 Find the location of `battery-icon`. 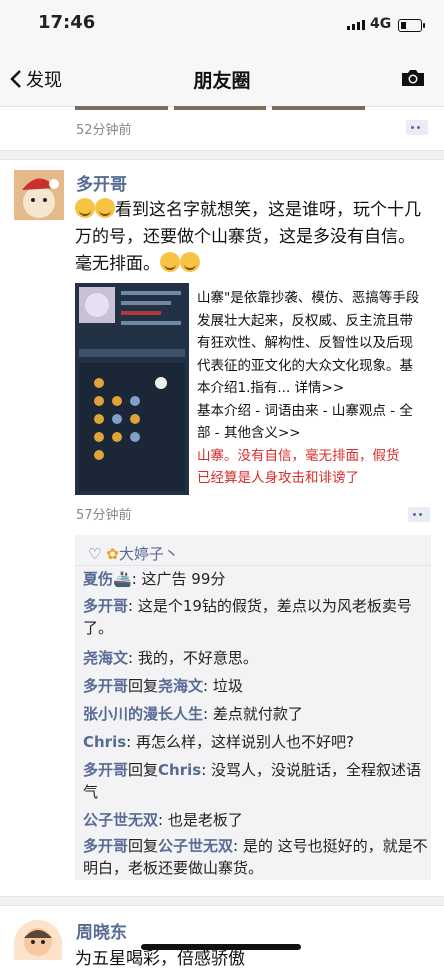

battery-icon is located at coordinates (411, 25).